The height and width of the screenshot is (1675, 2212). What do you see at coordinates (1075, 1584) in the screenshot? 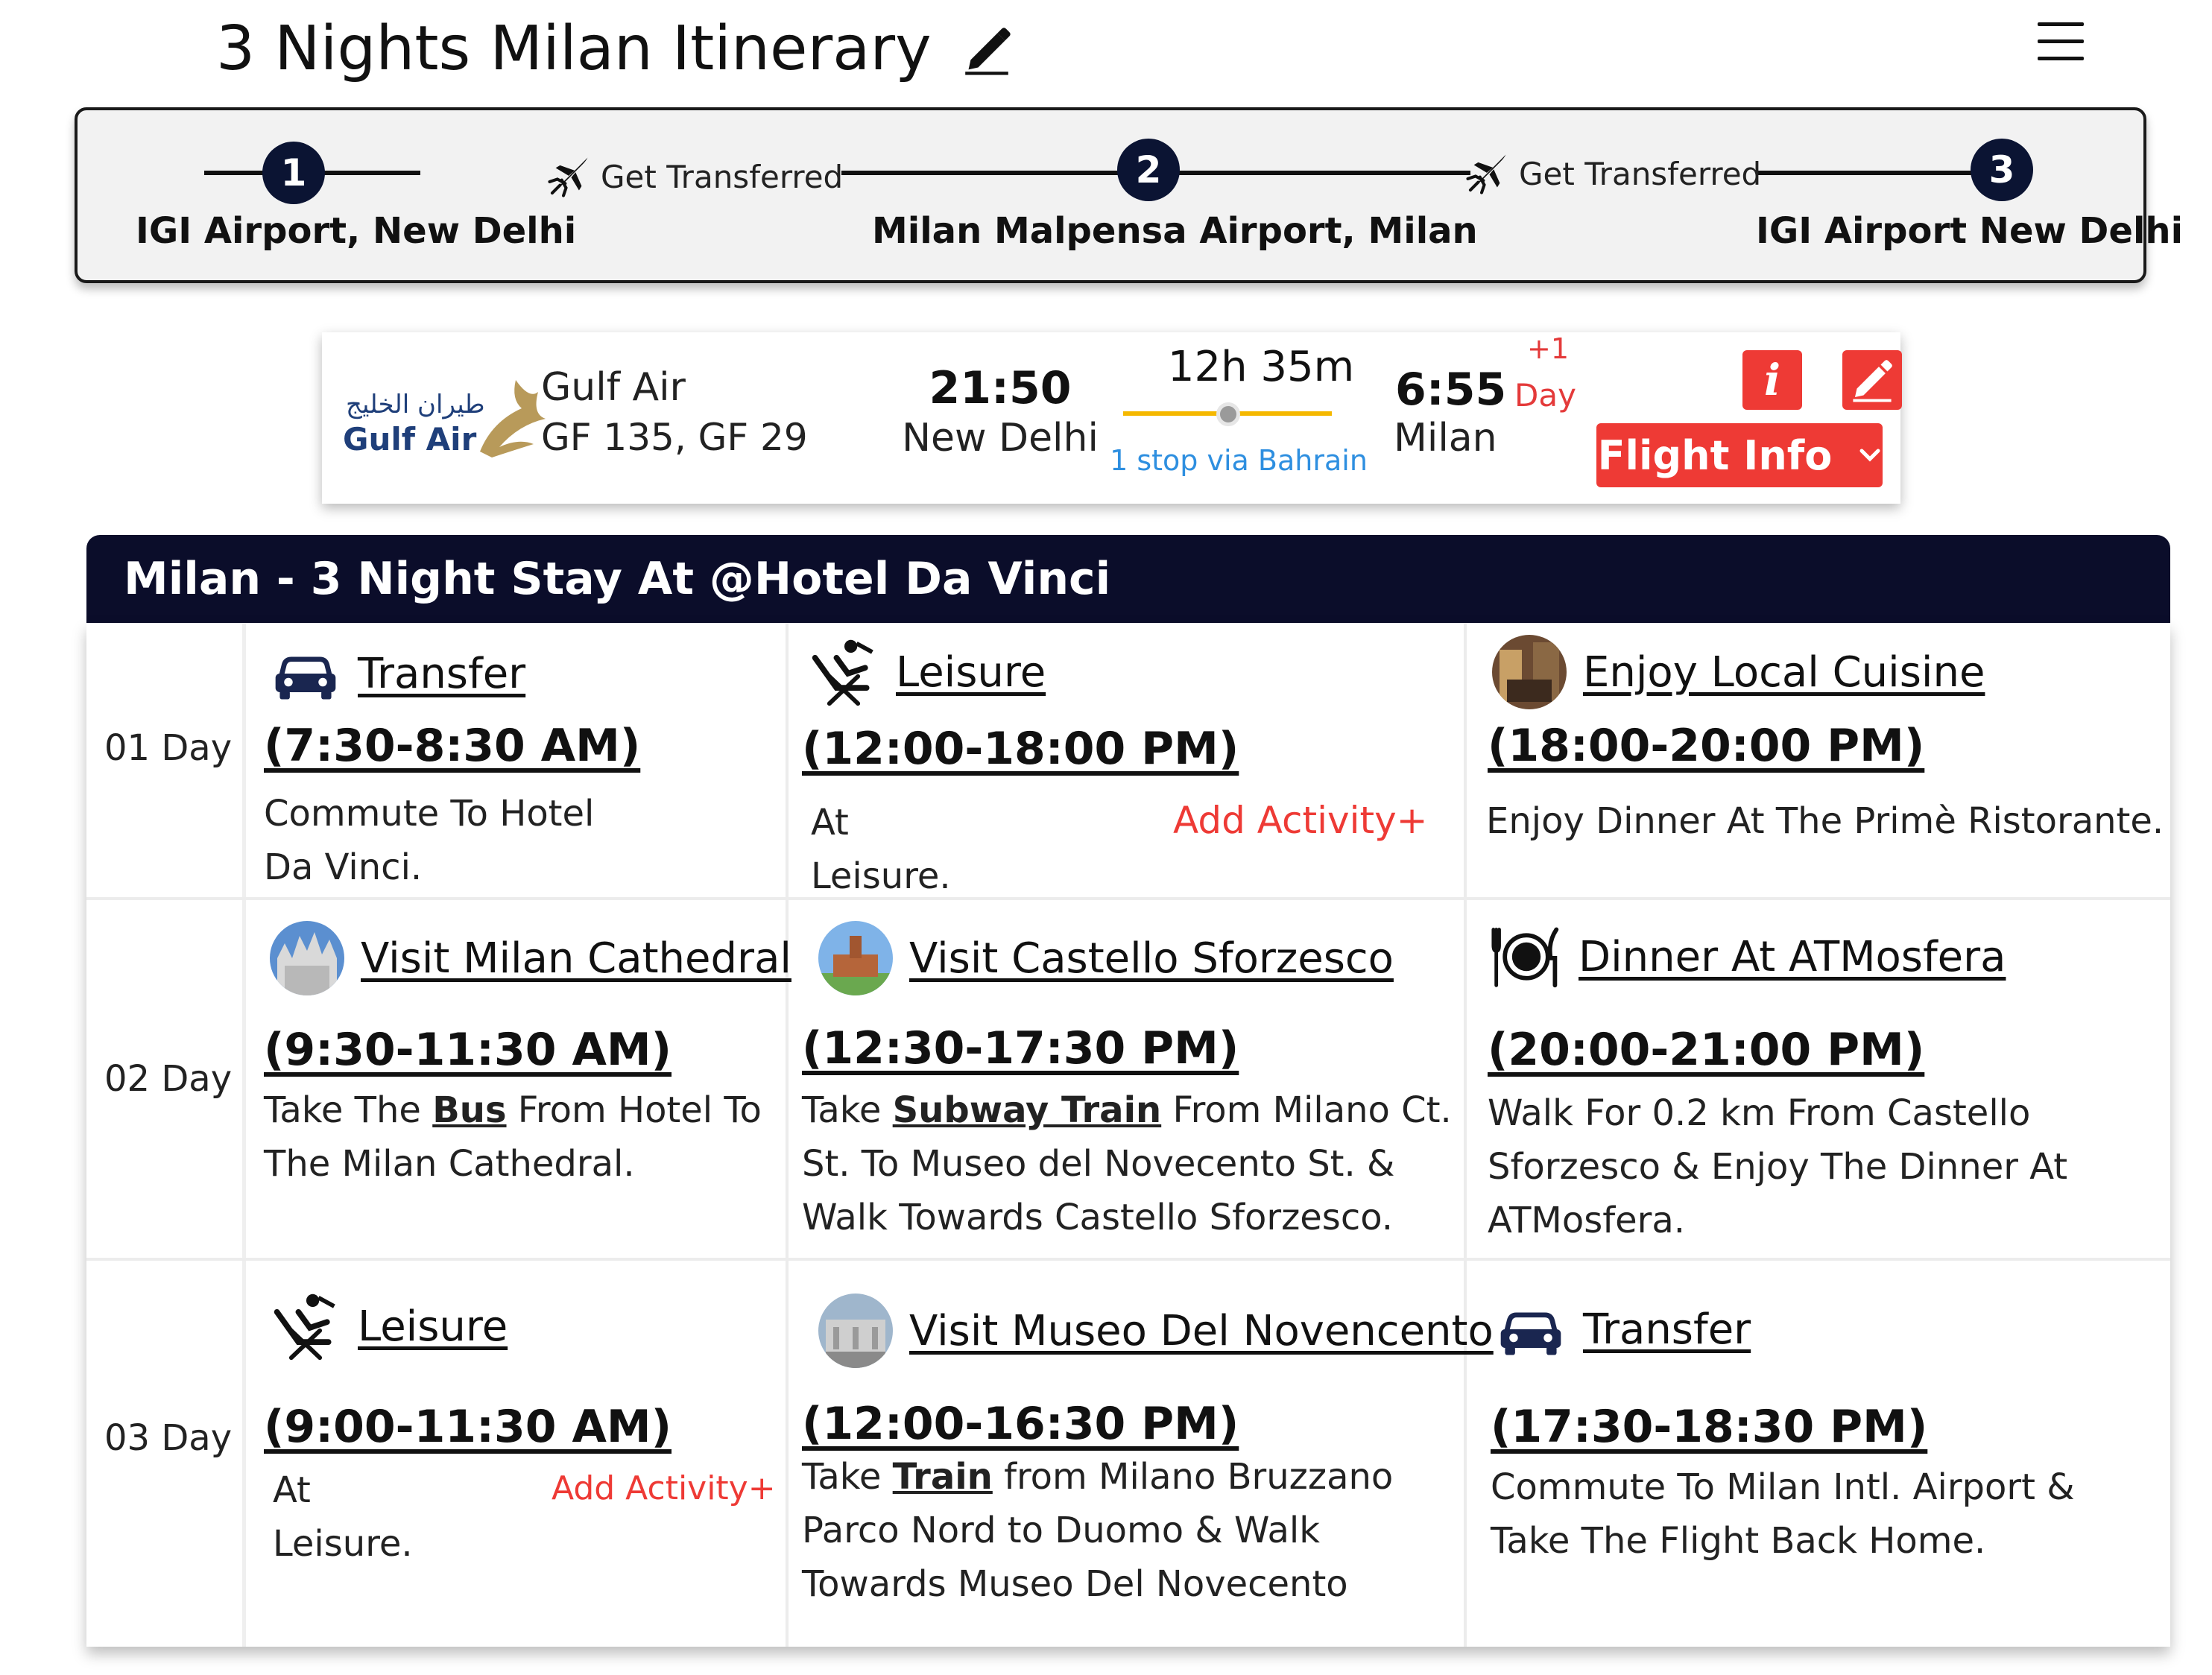
I see `desc-line: Towards Museo Del Novecento` at bounding box center [1075, 1584].